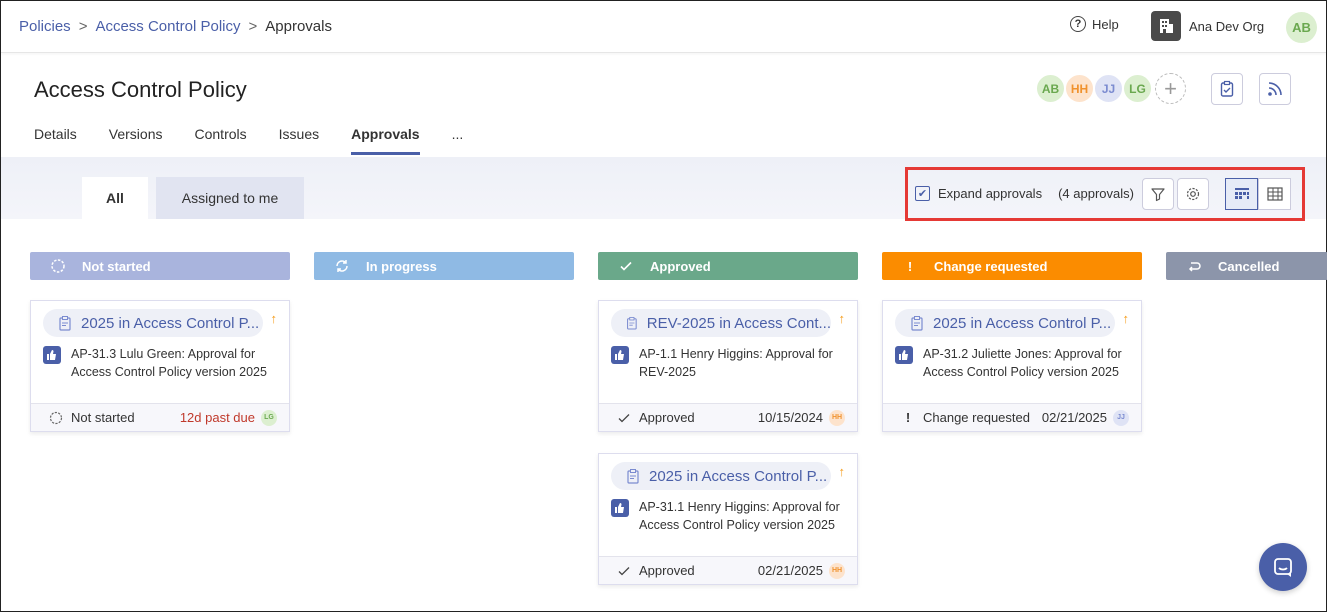 The height and width of the screenshot is (612, 1327). What do you see at coordinates (1170, 88) in the screenshot?
I see `add-member-button: +` at bounding box center [1170, 88].